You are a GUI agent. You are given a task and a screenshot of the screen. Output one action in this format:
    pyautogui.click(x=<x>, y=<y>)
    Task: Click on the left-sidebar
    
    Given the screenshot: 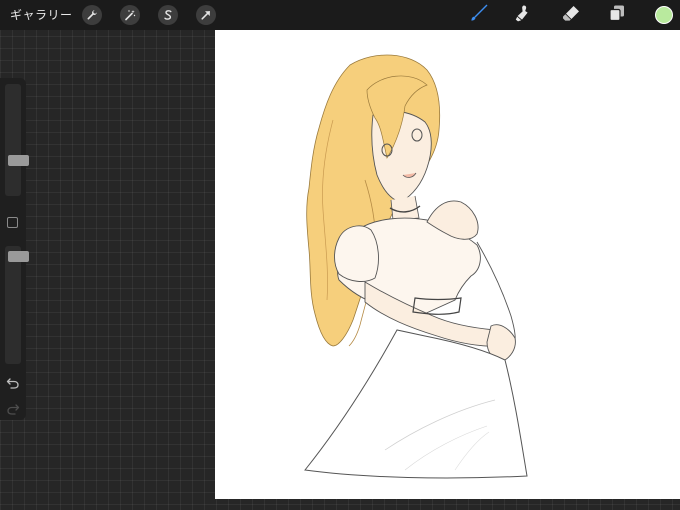 What is the action you would take?
    pyautogui.click(x=14, y=249)
    